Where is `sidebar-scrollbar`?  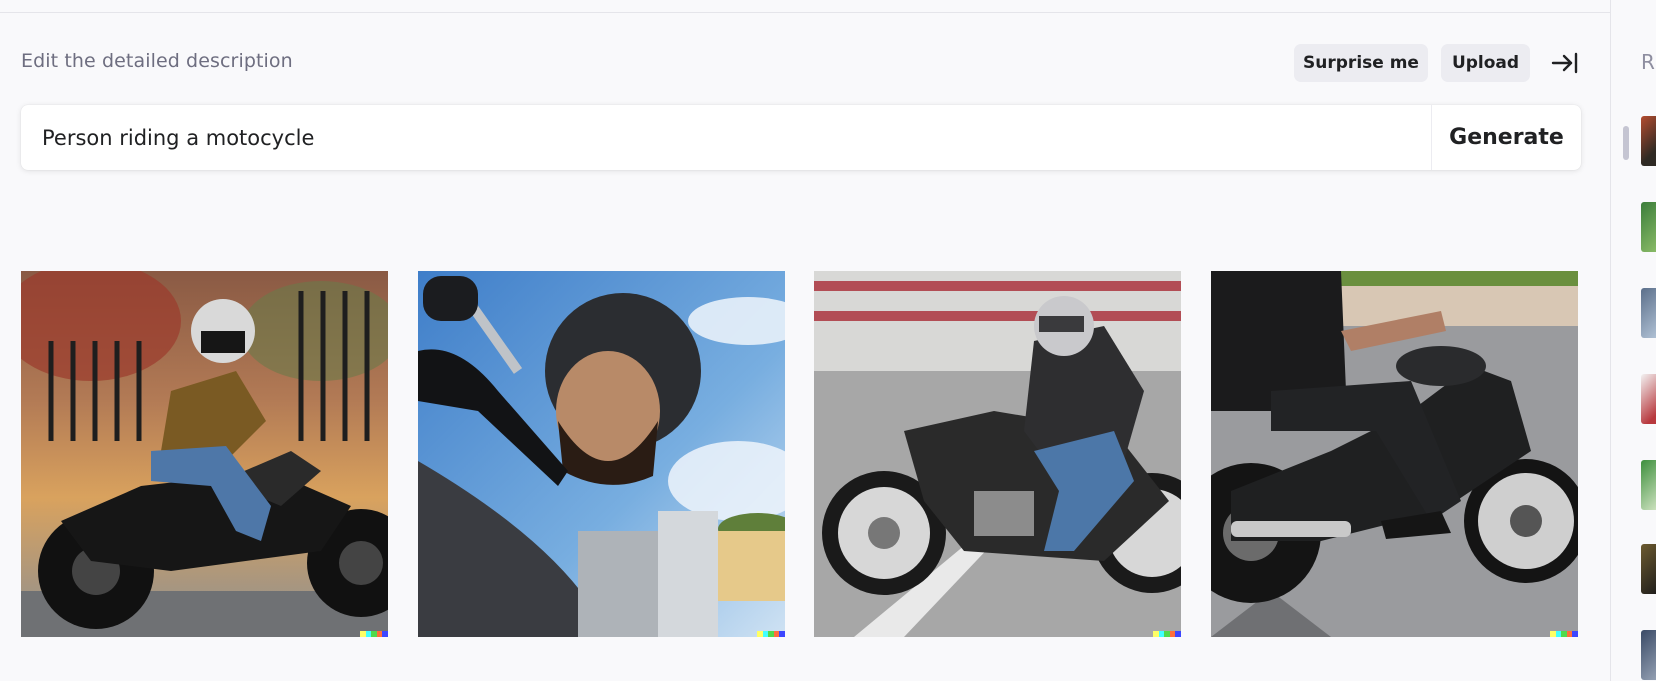
sidebar-scrollbar is located at coordinates (1626, 143).